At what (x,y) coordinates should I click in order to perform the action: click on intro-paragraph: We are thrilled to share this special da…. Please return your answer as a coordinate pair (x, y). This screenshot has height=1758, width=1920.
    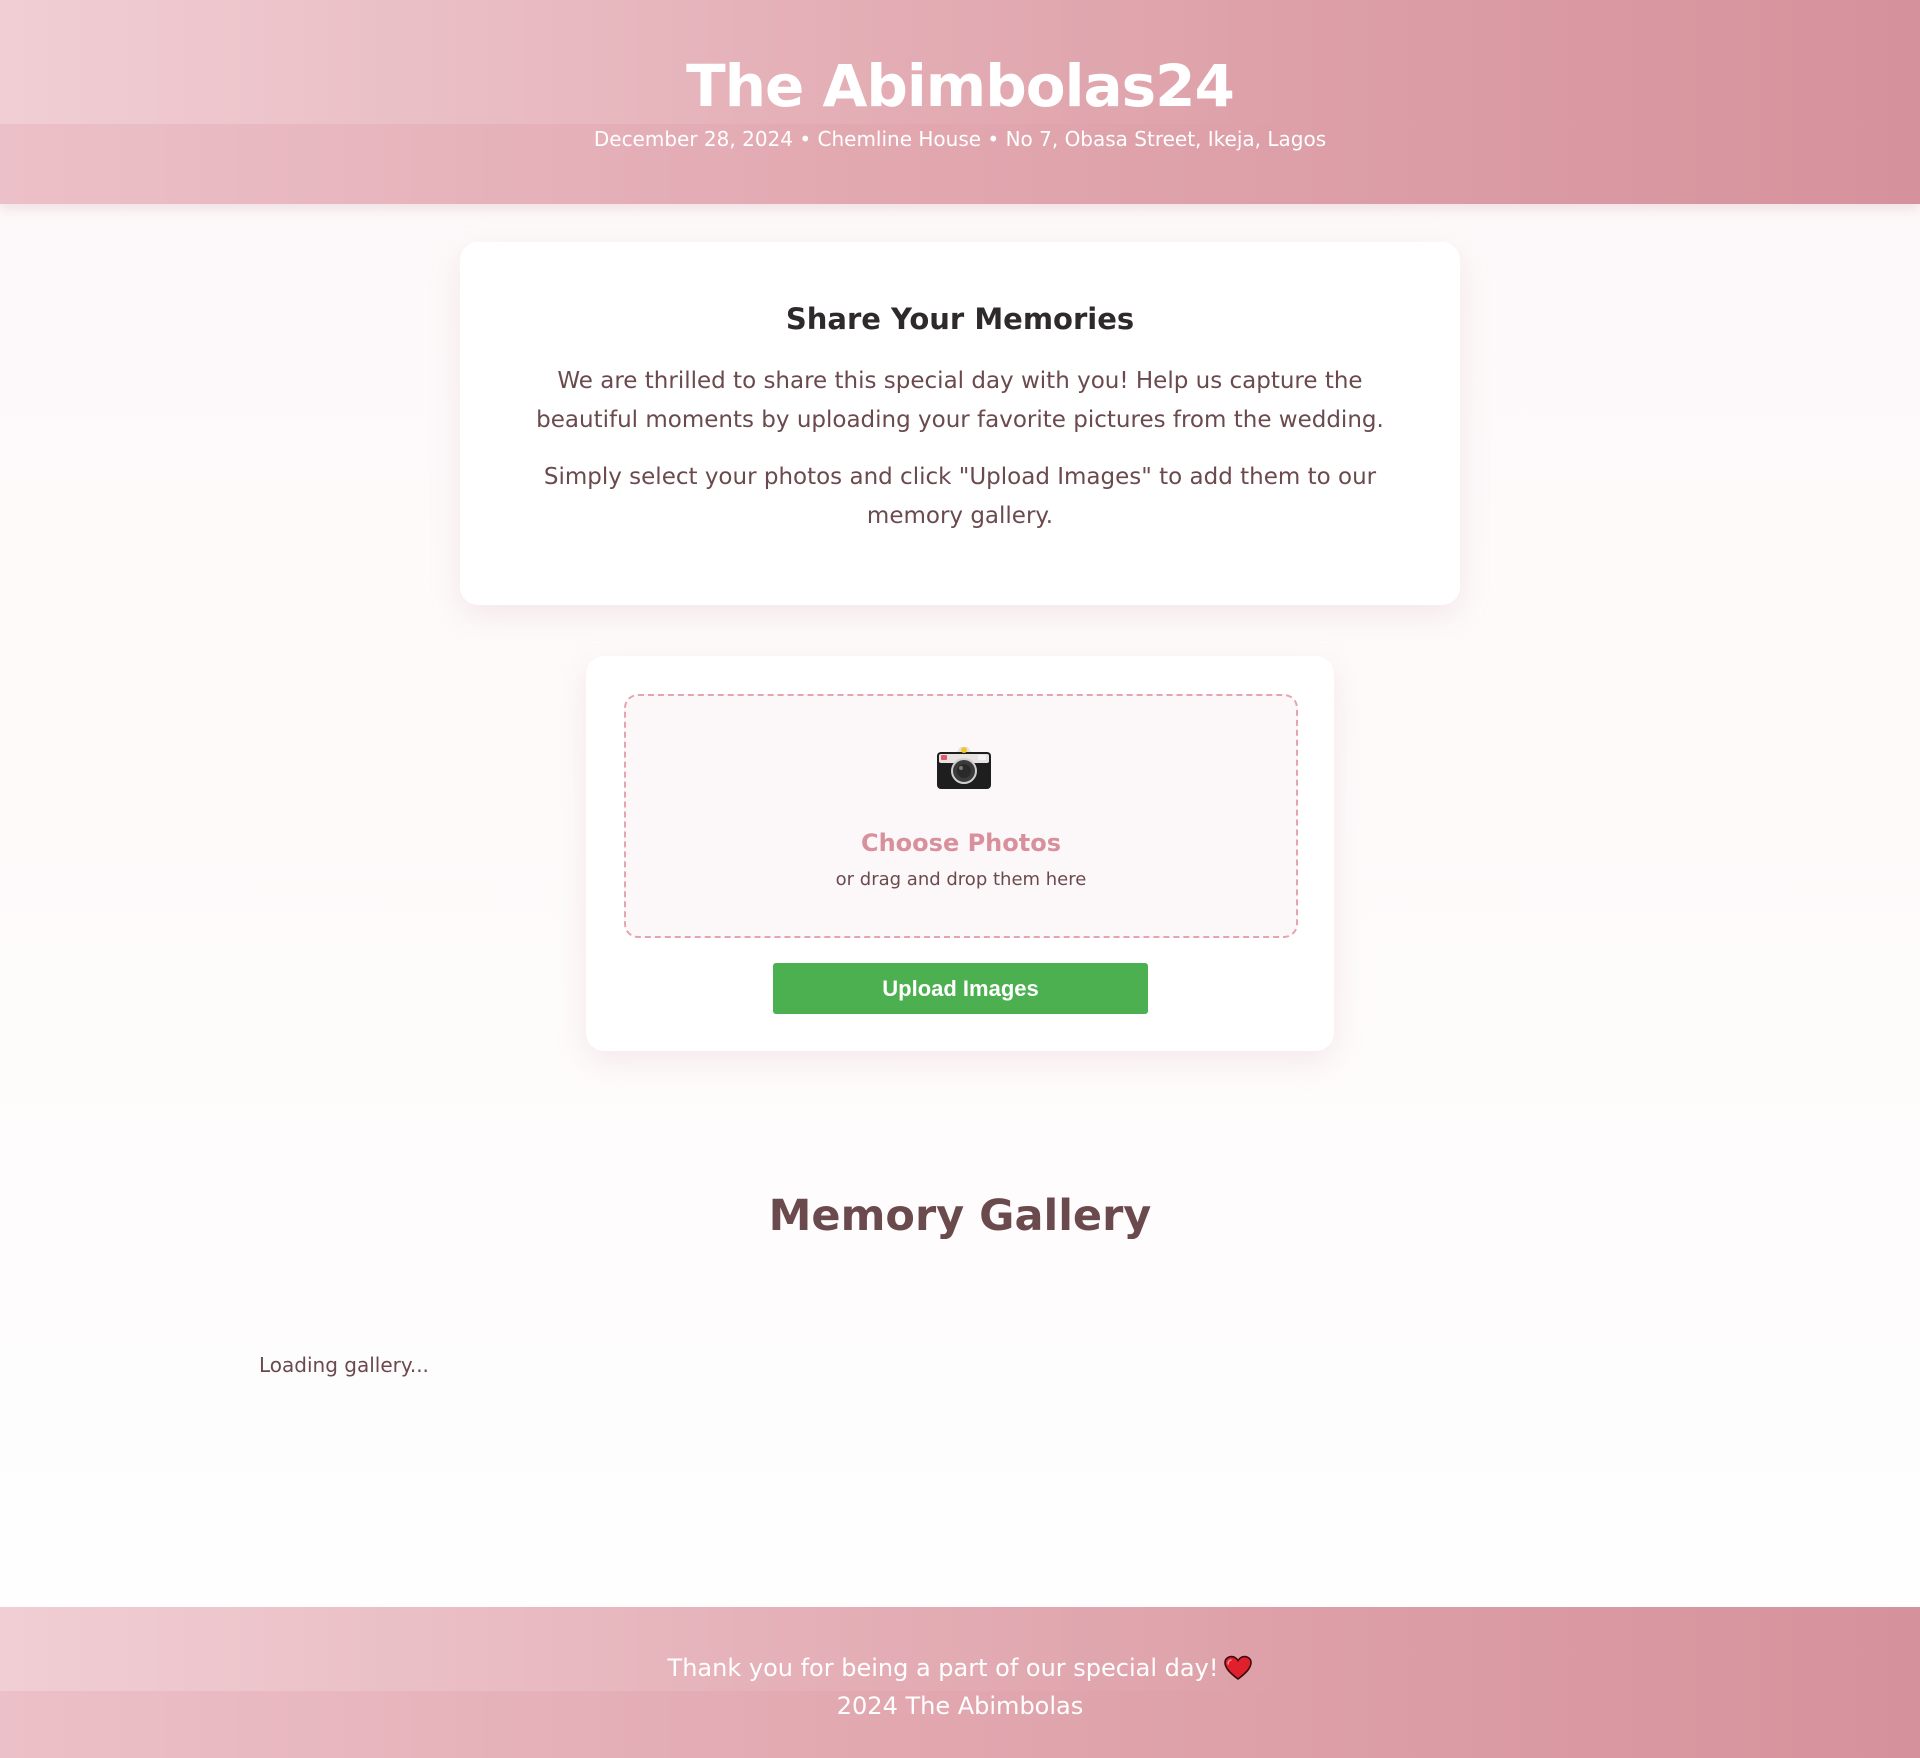
    Looking at the image, I should click on (960, 400).